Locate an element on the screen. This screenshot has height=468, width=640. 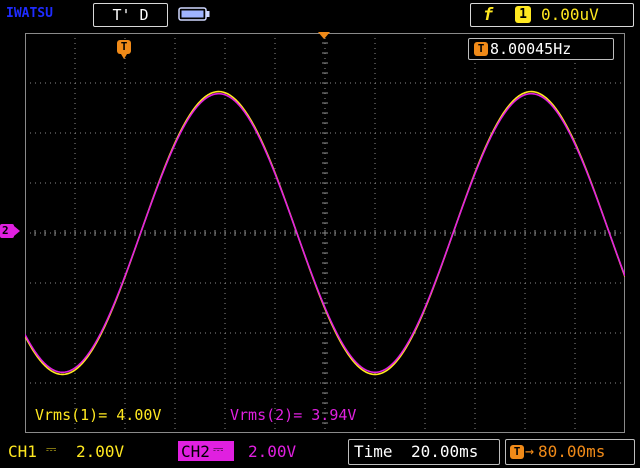
top-status-bar: IWATSU T' D f 1 0.00uV is located at coordinates (320, 15).